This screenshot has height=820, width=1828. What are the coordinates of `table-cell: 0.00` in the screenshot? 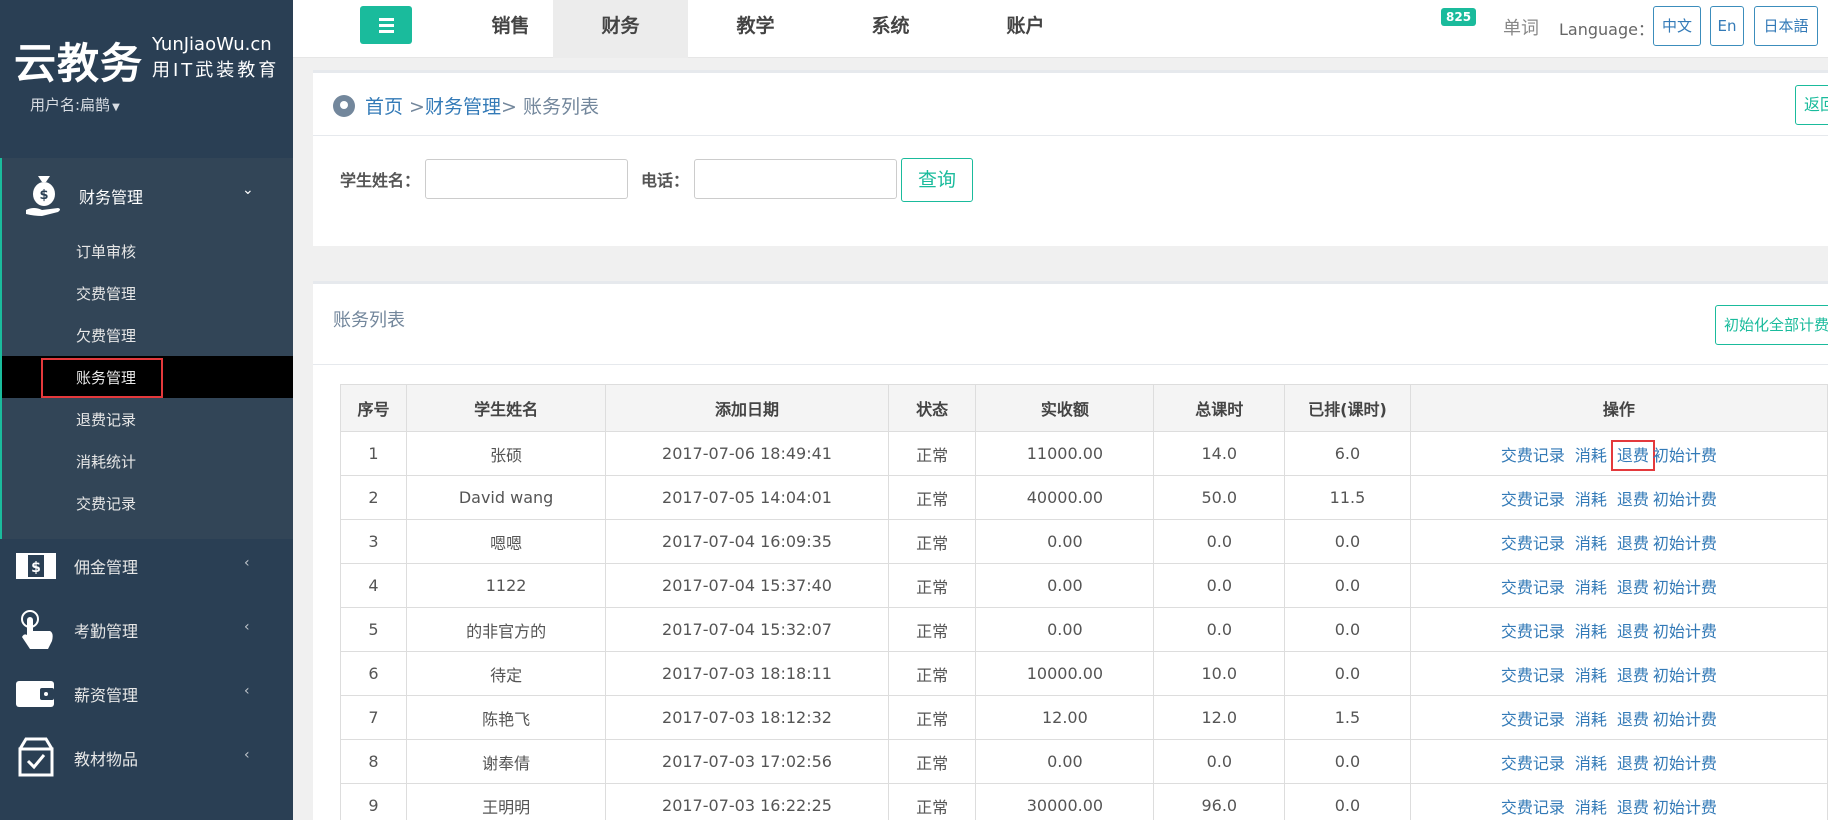 It's located at (1065, 541).